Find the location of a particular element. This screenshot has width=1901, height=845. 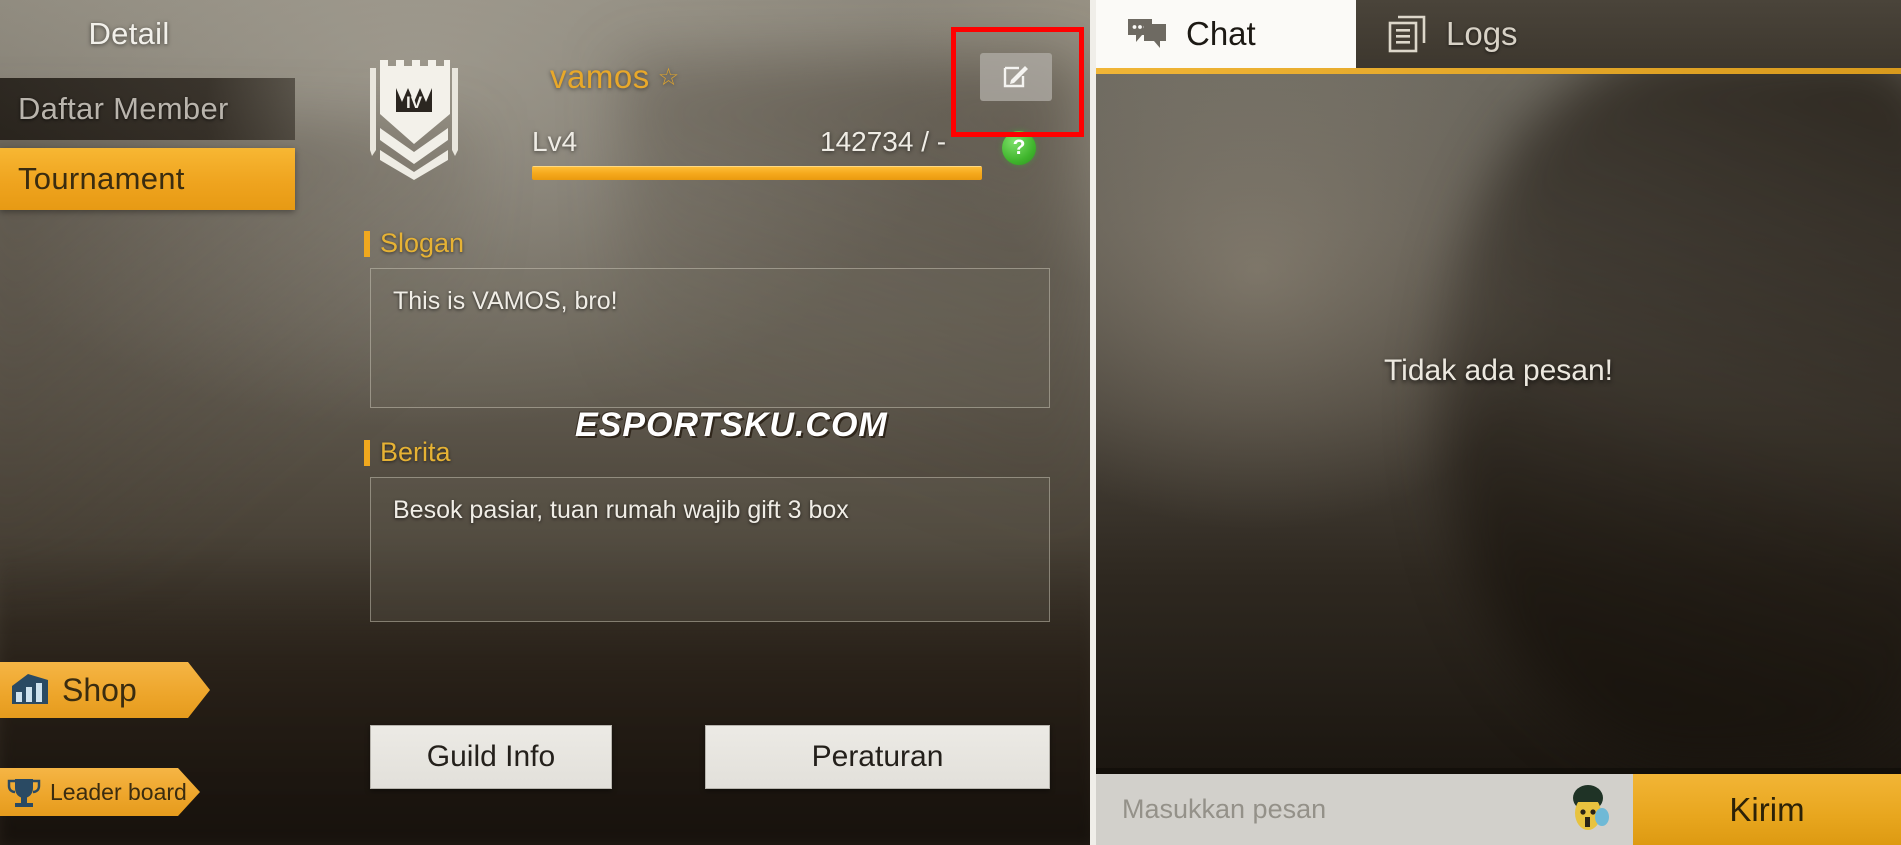

page-title: Detail is located at coordinates (129, 34).